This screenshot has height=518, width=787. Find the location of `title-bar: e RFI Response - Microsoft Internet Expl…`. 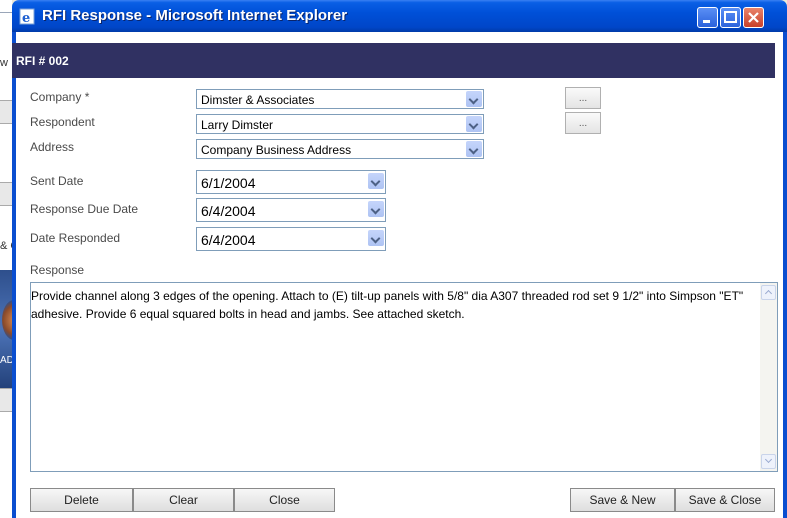

title-bar: e RFI Response - Microsoft Internet Expl… is located at coordinates (399, 16).